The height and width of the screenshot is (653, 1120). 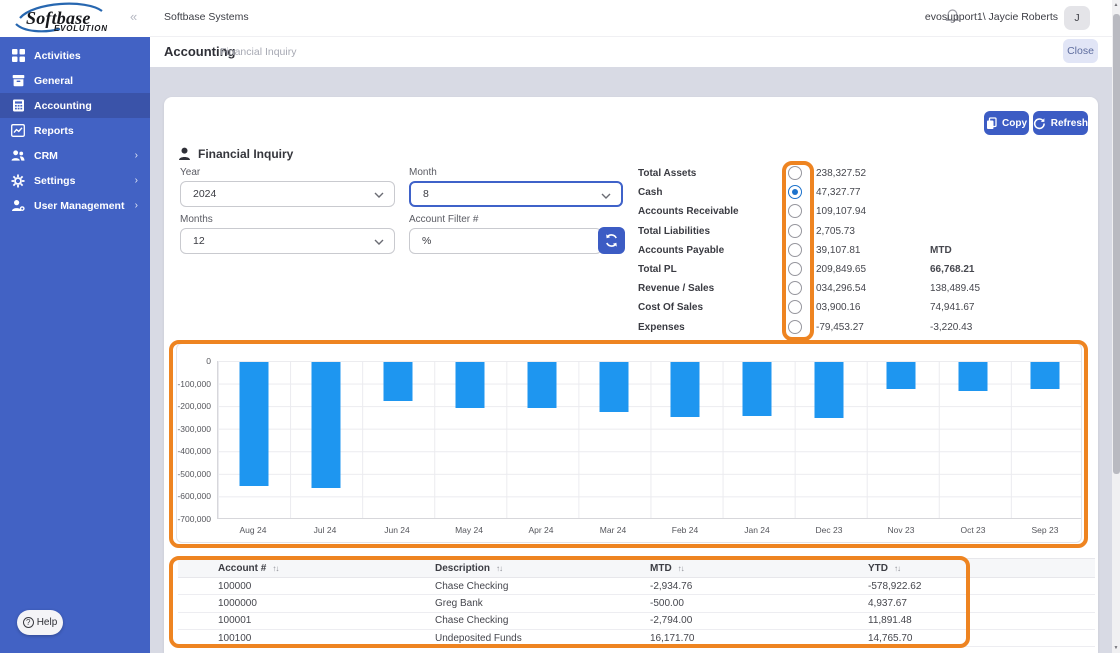 What do you see at coordinates (981, 568) in the screenshot?
I see `column-header-ytd: YTD ↑↓` at bounding box center [981, 568].